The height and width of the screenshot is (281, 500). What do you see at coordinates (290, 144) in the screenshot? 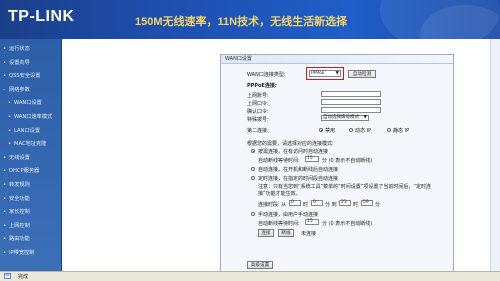
I see `mode-hint: 根据您的需要，请选择对应的连接模式:` at bounding box center [290, 144].